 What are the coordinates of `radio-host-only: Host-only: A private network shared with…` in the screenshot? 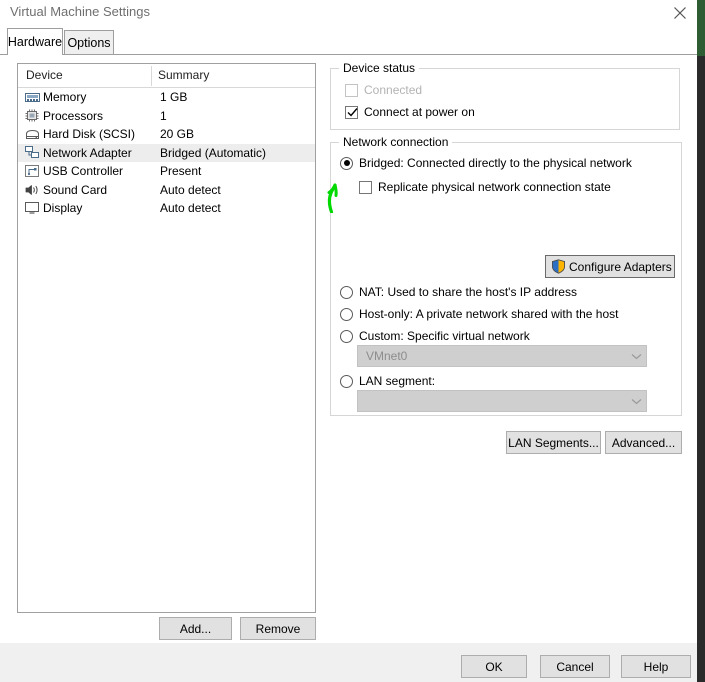 It's located at (479, 314).